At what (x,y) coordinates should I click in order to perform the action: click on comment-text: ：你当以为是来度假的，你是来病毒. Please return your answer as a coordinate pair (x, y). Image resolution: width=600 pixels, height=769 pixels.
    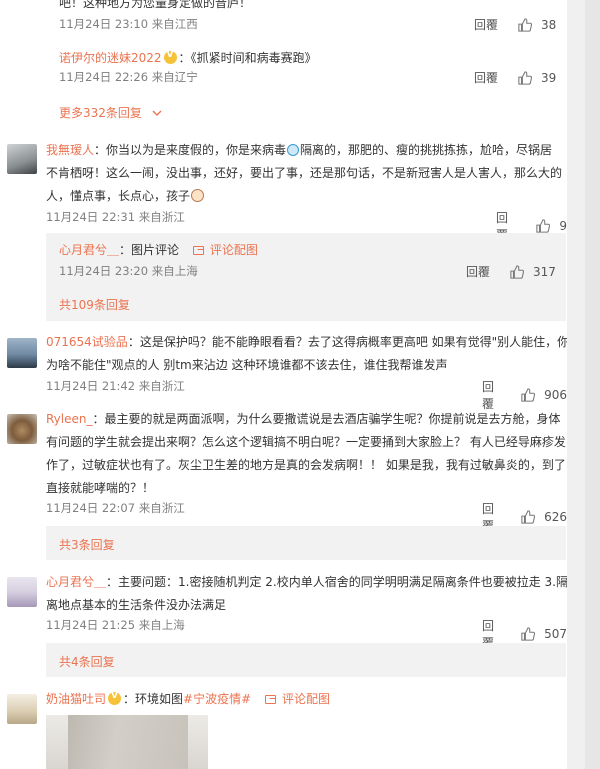
    Looking at the image, I should click on (190, 150).